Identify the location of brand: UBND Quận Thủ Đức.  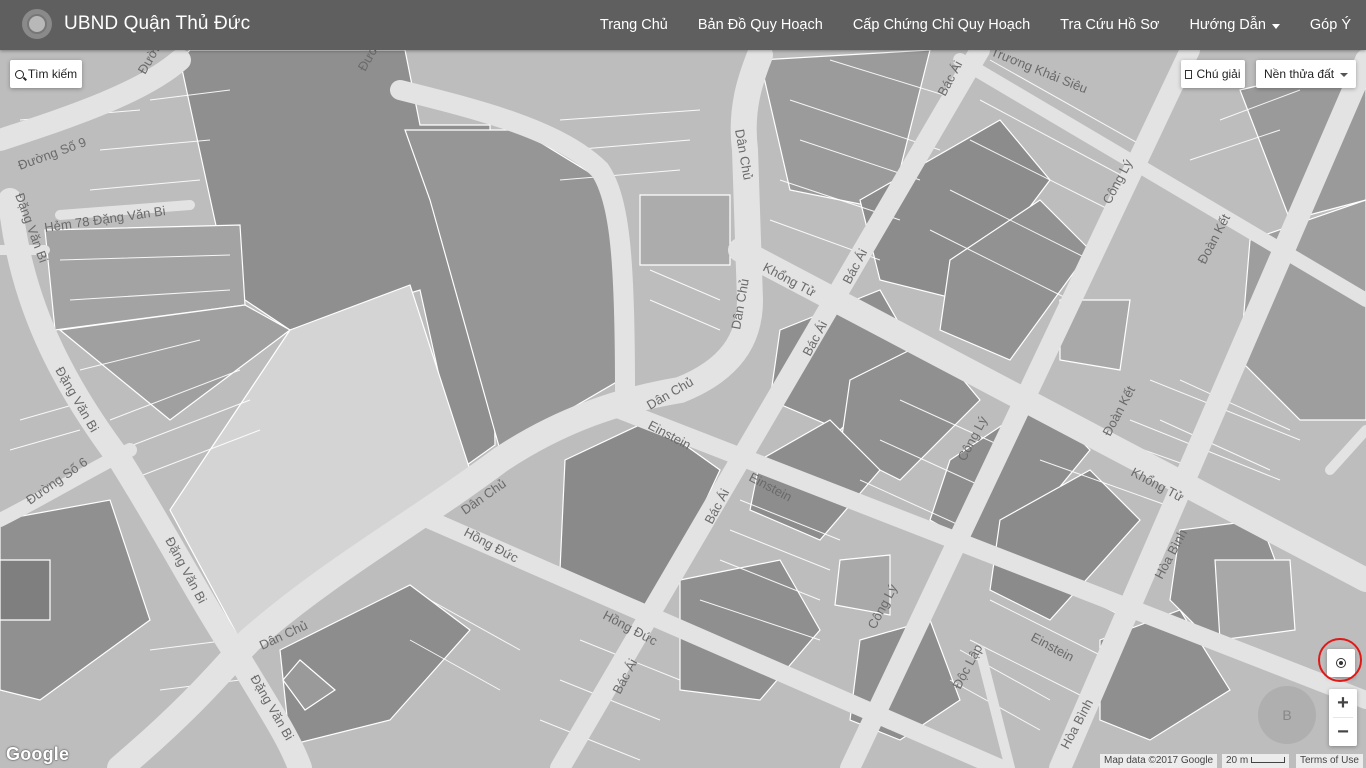
(136, 24).